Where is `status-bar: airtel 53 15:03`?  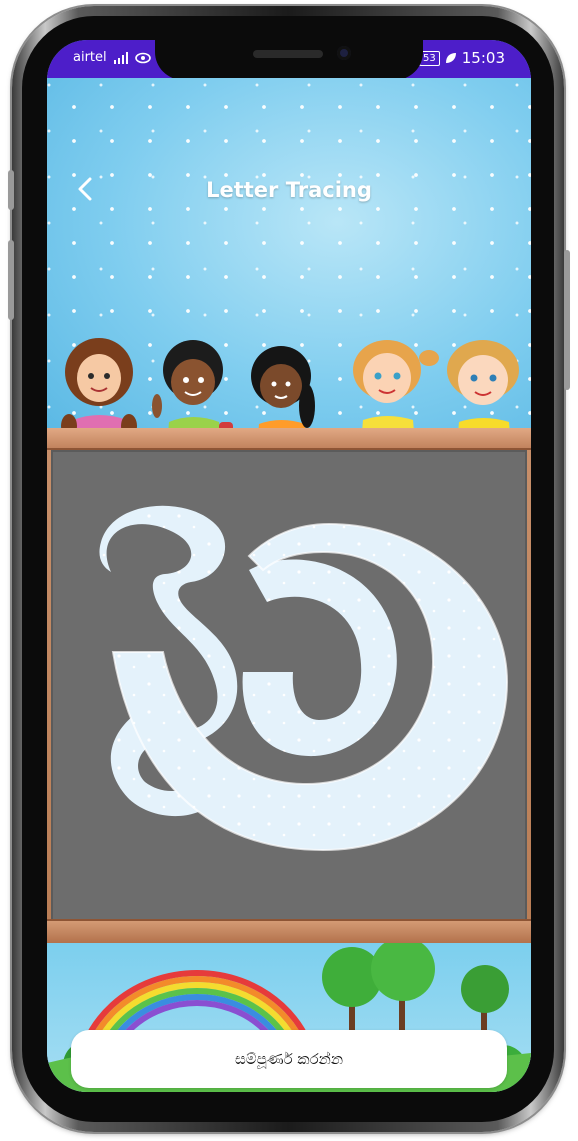 status-bar: airtel 53 15:03 is located at coordinates (289, 60).